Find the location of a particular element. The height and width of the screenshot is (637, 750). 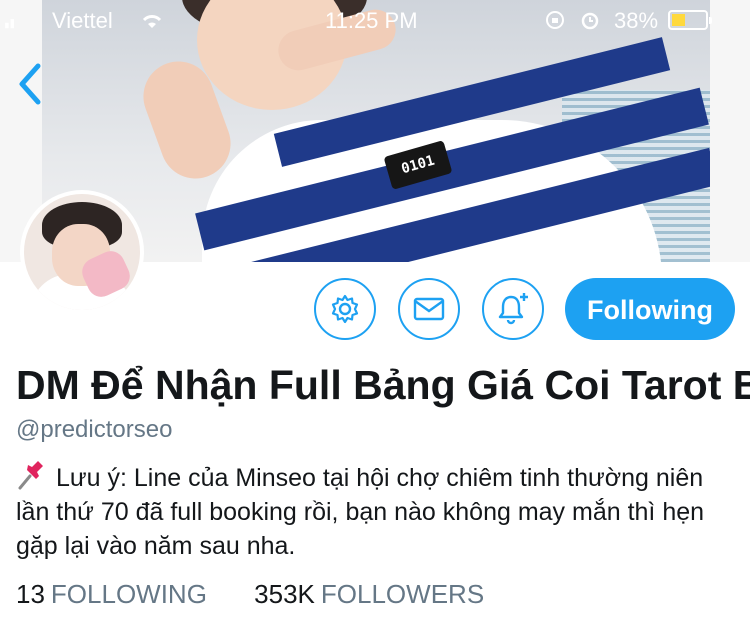

bell-plus-icon is located at coordinates (513, 309).